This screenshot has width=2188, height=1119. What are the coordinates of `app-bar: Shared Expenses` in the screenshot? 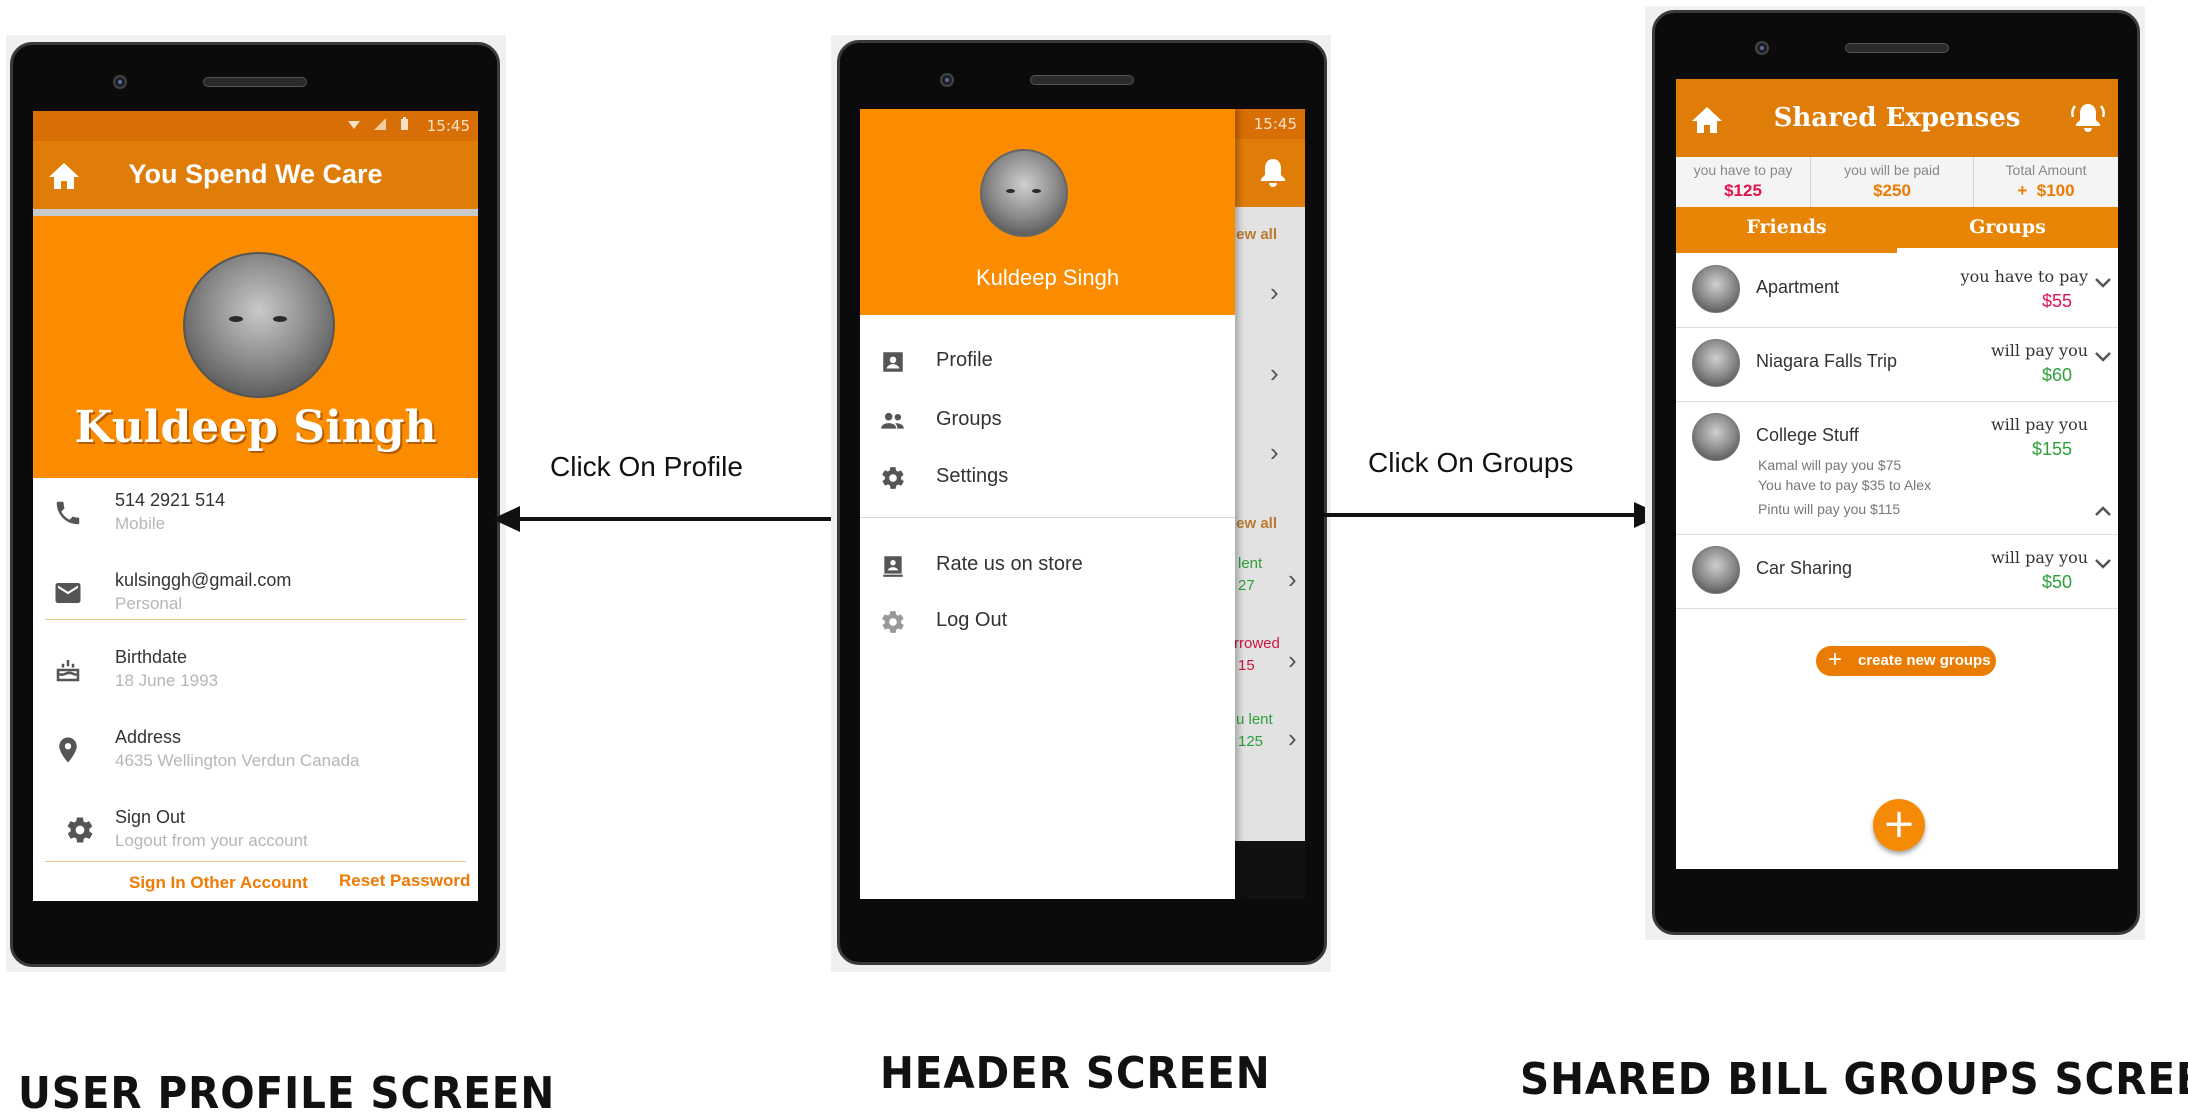 It's located at (1897, 118).